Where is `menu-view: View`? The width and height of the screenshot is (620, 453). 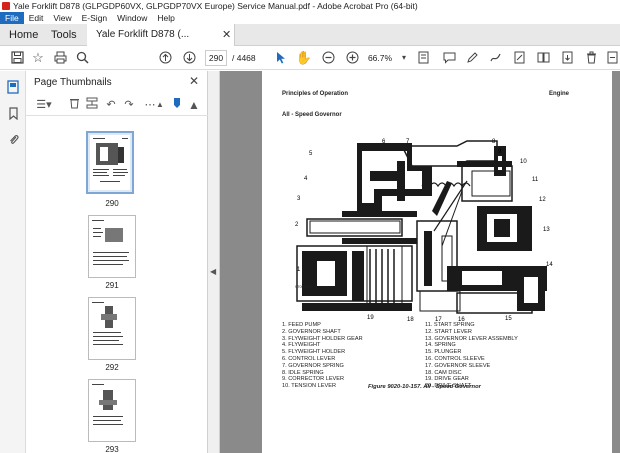
menu-view: View is located at coordinates (62, 18).